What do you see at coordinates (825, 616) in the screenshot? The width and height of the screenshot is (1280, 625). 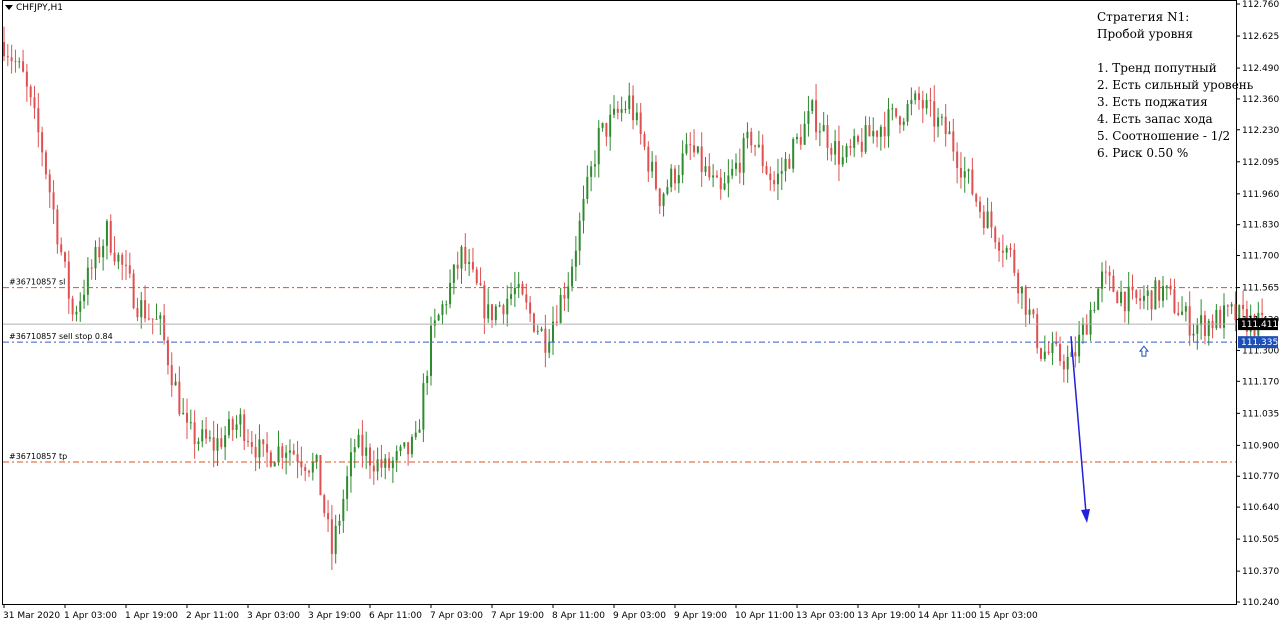 I see `x-tick-label: 13 Apr 03:00` at bounding box center [825, 616].